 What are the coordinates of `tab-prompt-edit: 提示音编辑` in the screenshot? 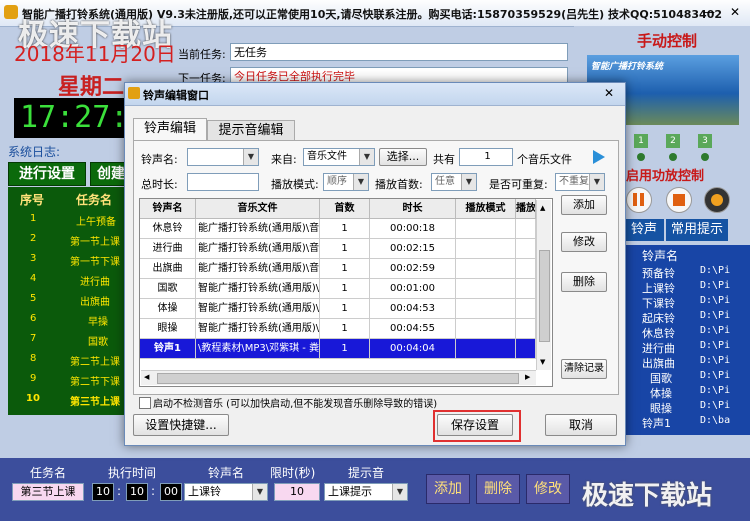 It's located at (251, 130).